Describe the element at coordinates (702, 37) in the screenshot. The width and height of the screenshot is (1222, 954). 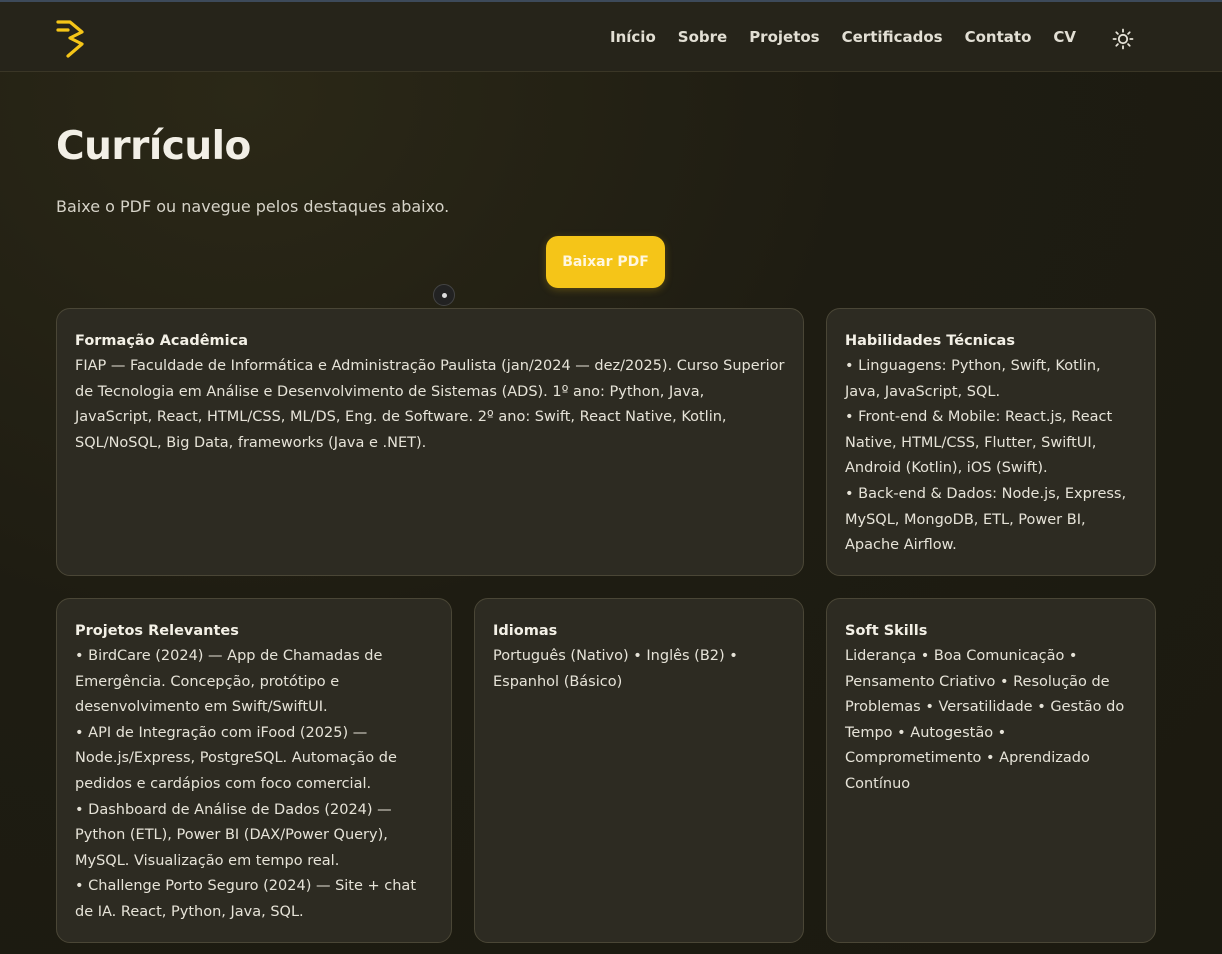
I see `nav-sobre: Sobre` at that location.